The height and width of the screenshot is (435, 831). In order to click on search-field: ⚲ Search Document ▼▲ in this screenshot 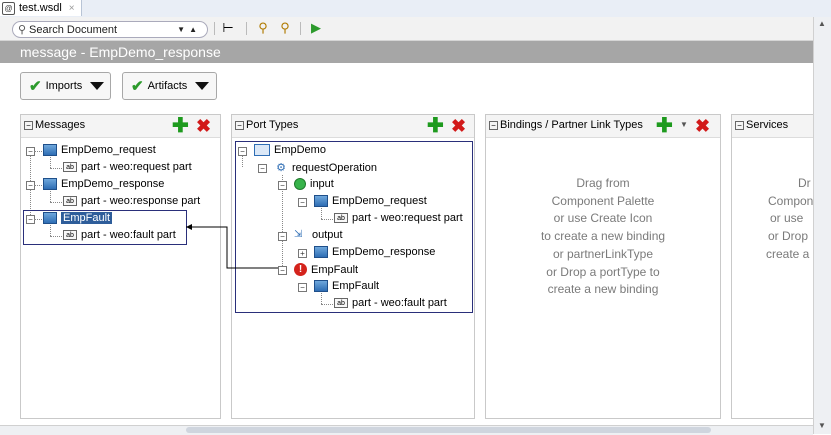, I will do `click(110, 29)`.